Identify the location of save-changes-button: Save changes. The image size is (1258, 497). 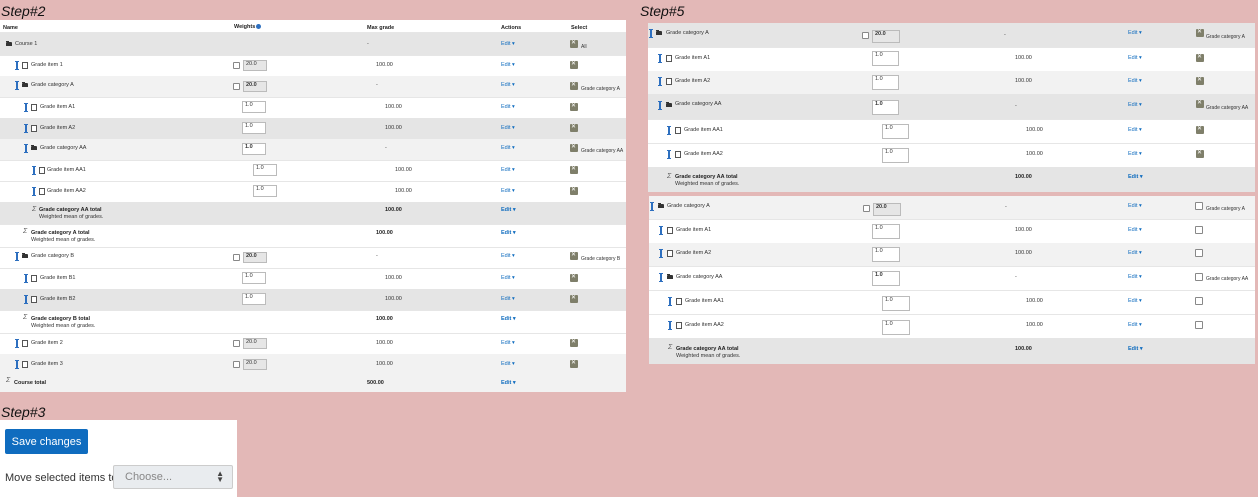
(46, 441).